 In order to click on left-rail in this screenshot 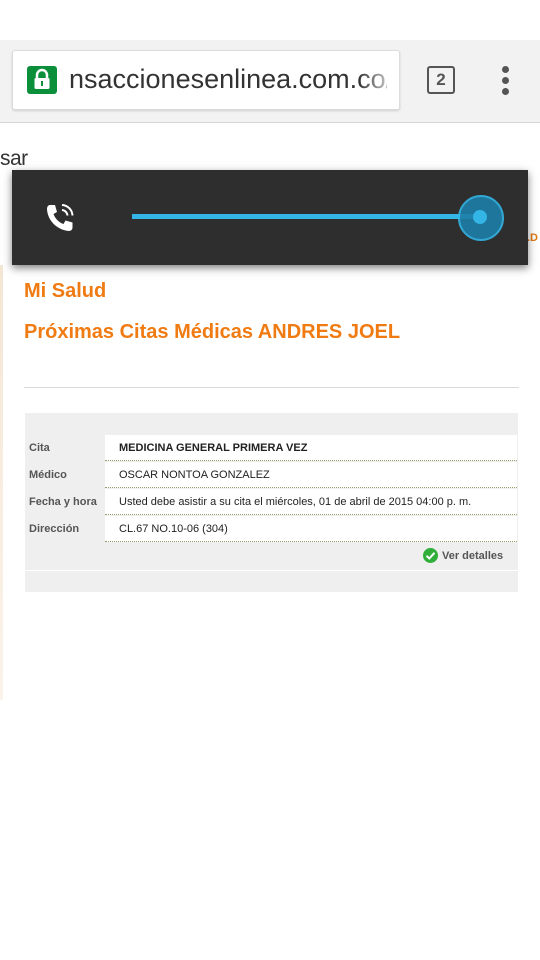, I will do `click(1, 482)`.